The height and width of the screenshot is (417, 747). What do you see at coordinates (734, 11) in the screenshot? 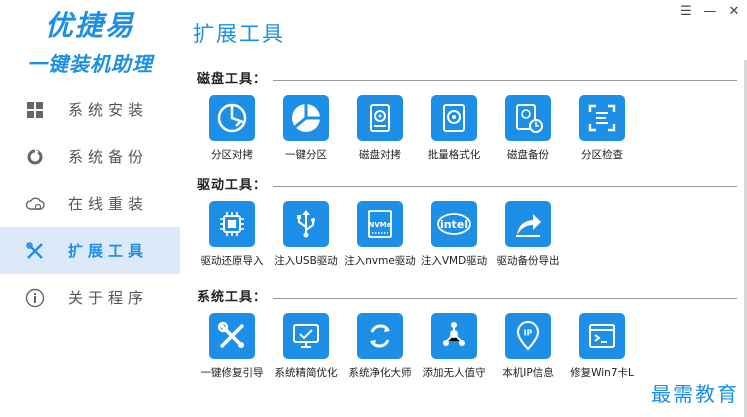
I see `close-button: ✕` at bounding box center [734, 11].